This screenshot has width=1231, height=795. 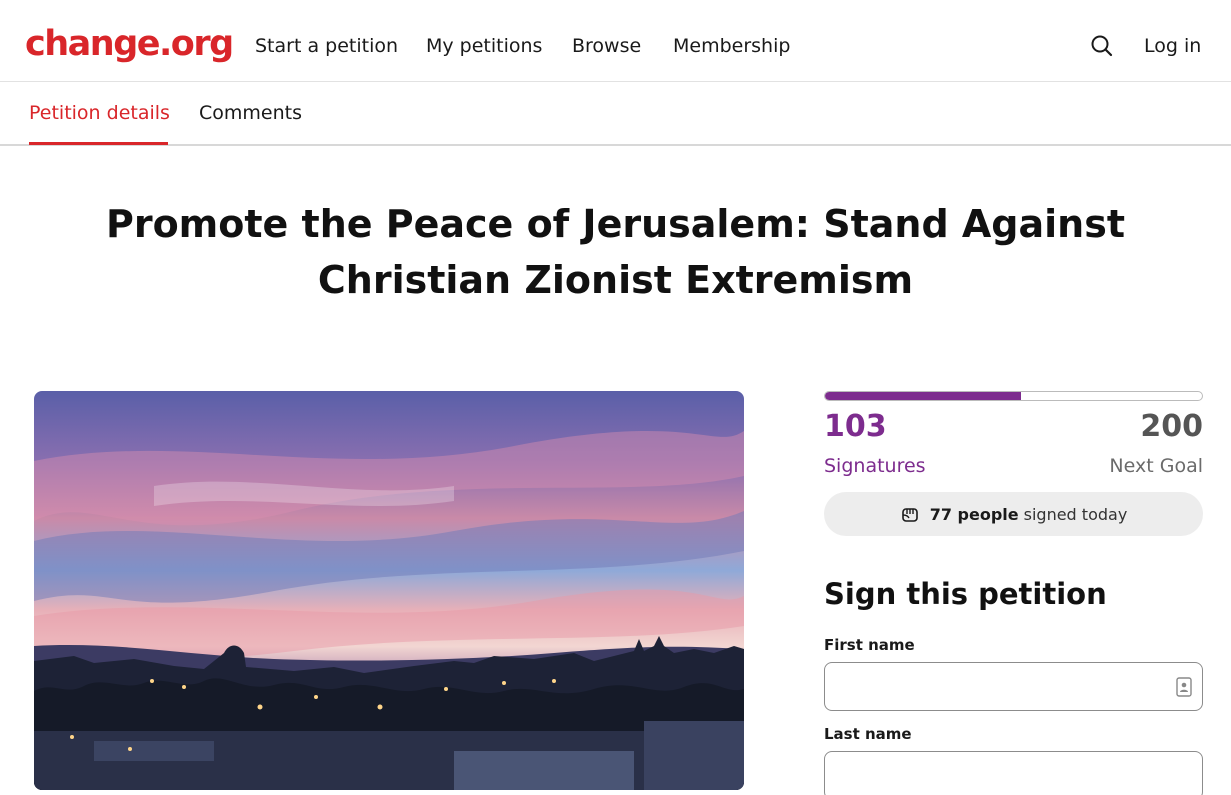 I want to click on signature-progress-fill, so click(x=923, y=396).